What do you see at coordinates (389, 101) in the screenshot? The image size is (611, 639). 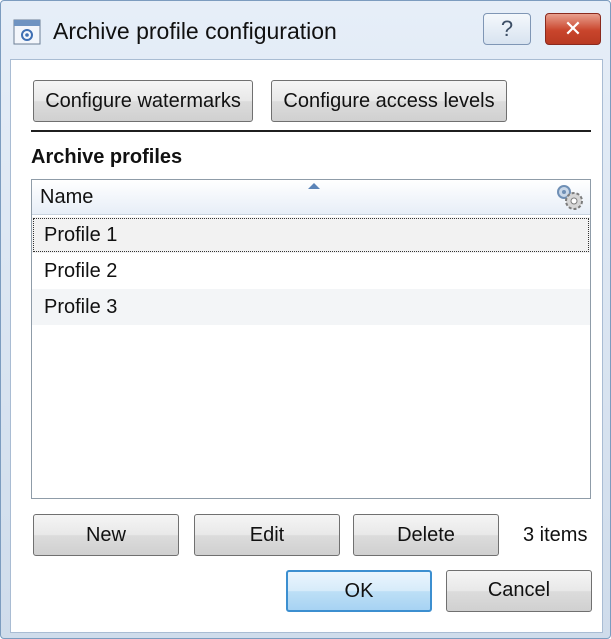 I see `configure-access-levels-button: Configure access levels` at bounding box center [389, 101].